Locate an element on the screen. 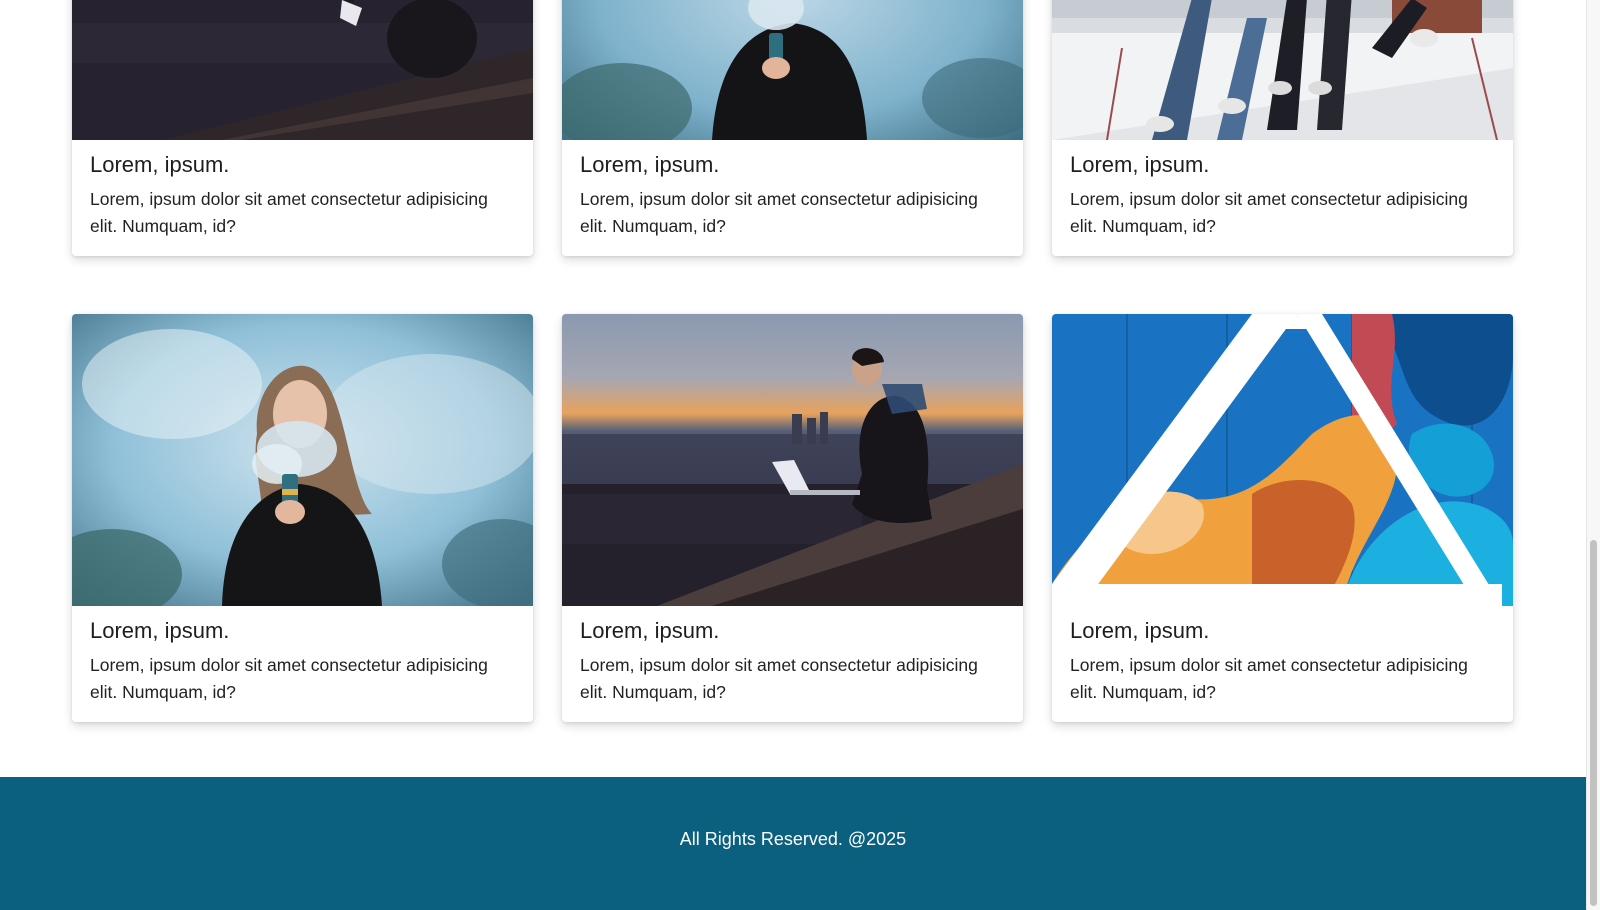 This screenshot has width=1600, height=910. card-image-triangle-mural is located at coordinates (1282, 460).